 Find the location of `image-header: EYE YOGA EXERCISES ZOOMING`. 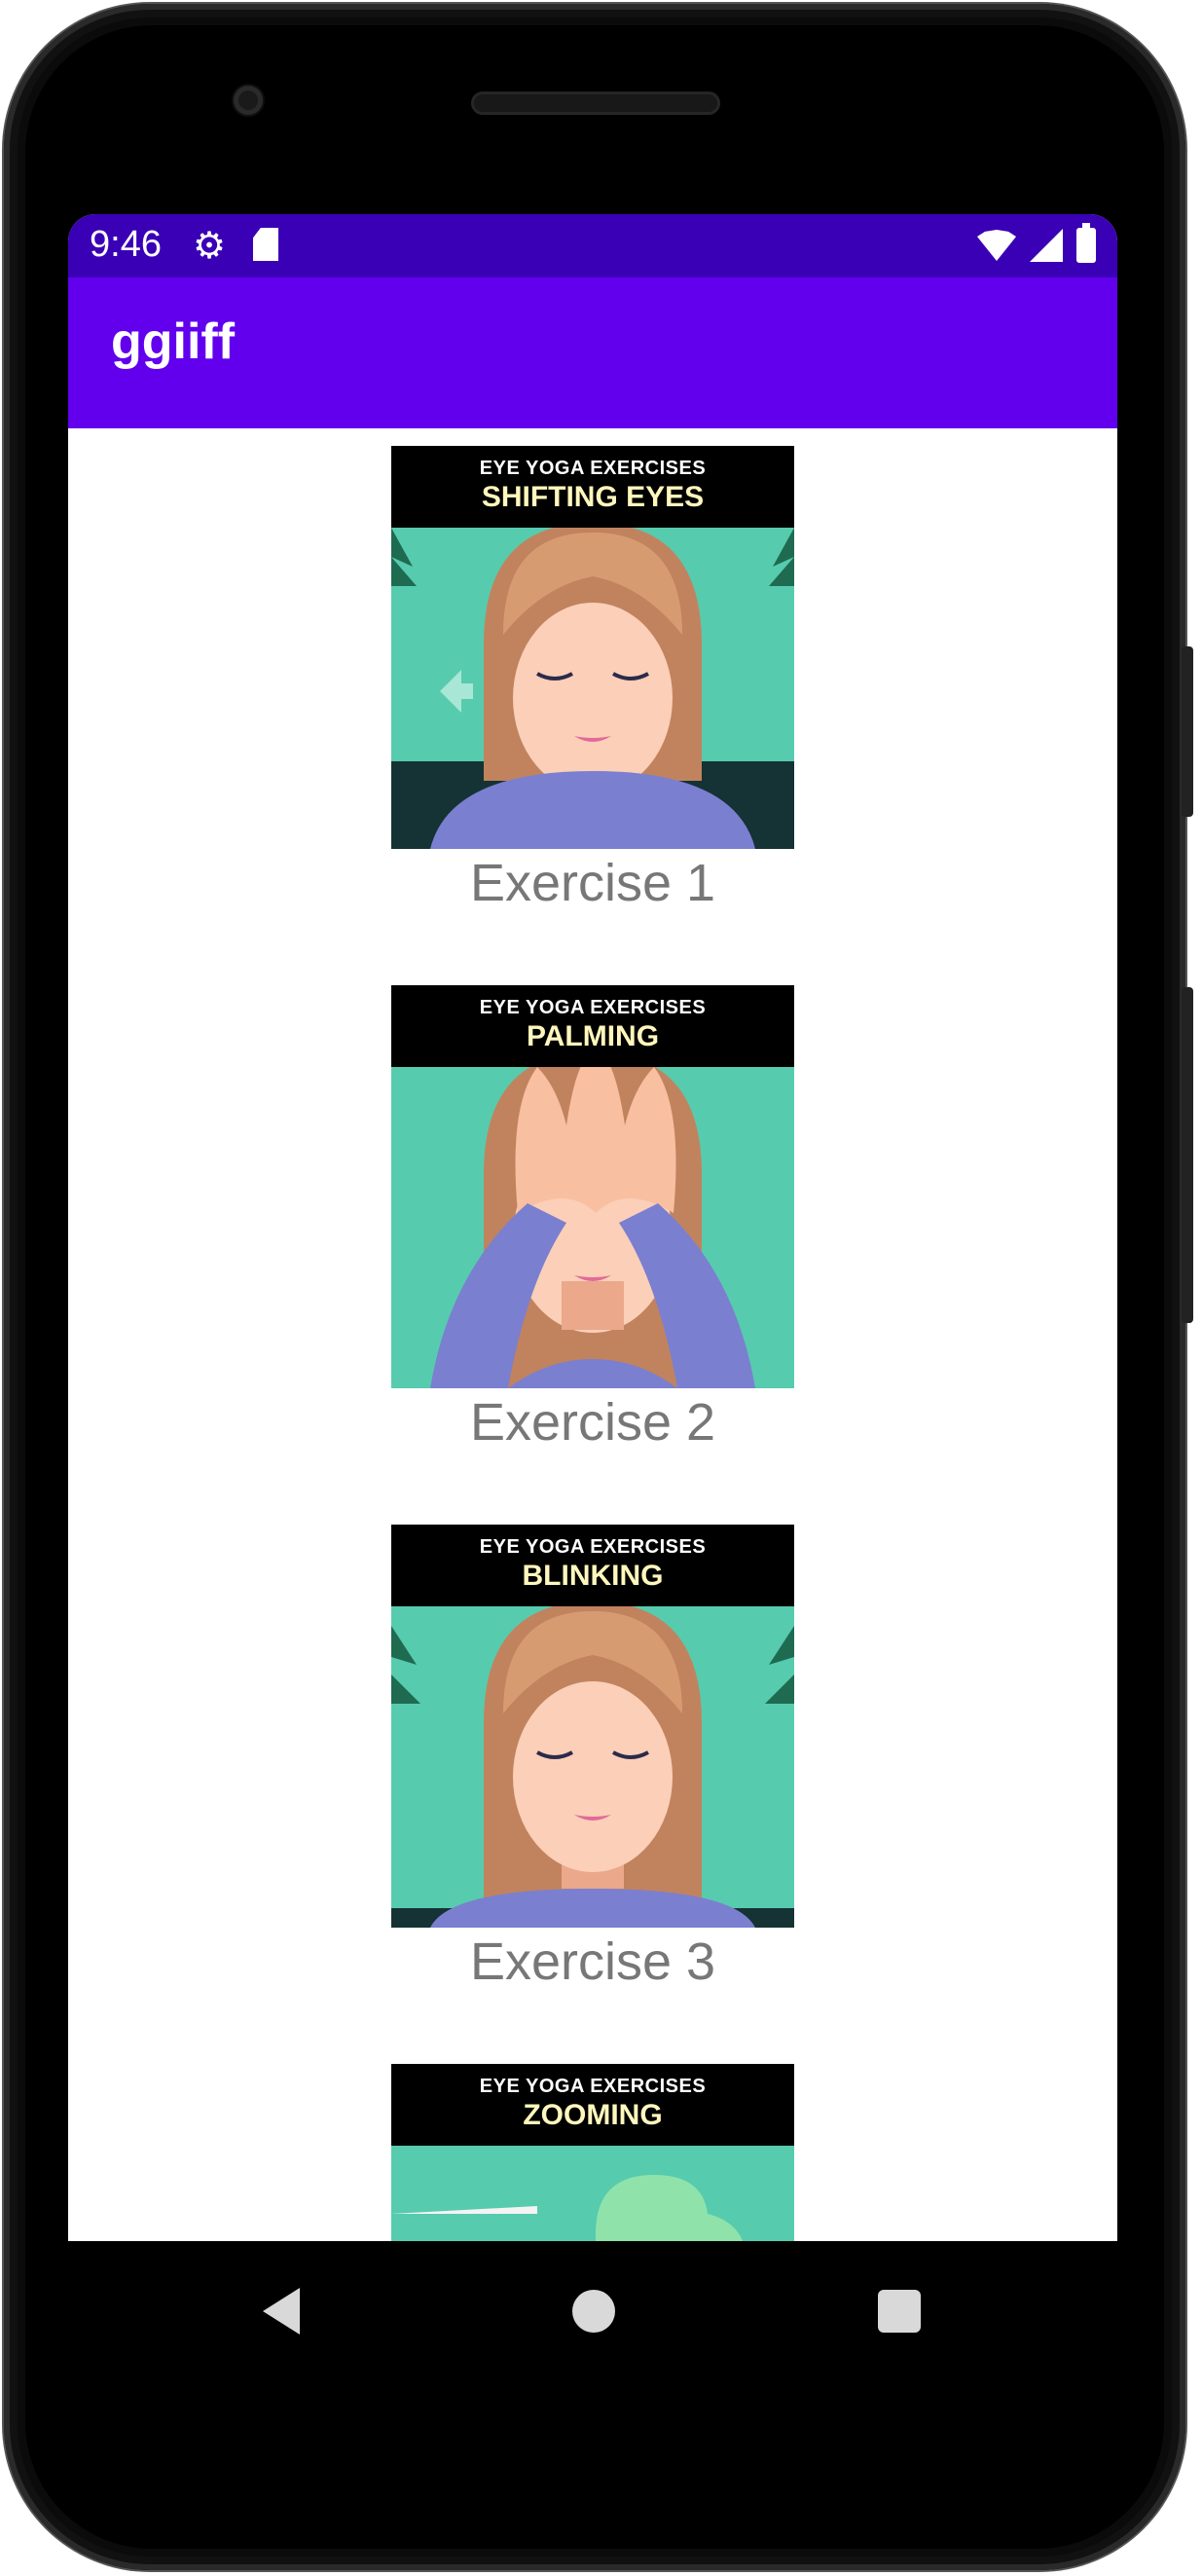

image-header: EYE YOGA EXERCISES ZOOMING is located at coordinates (592, 2105).